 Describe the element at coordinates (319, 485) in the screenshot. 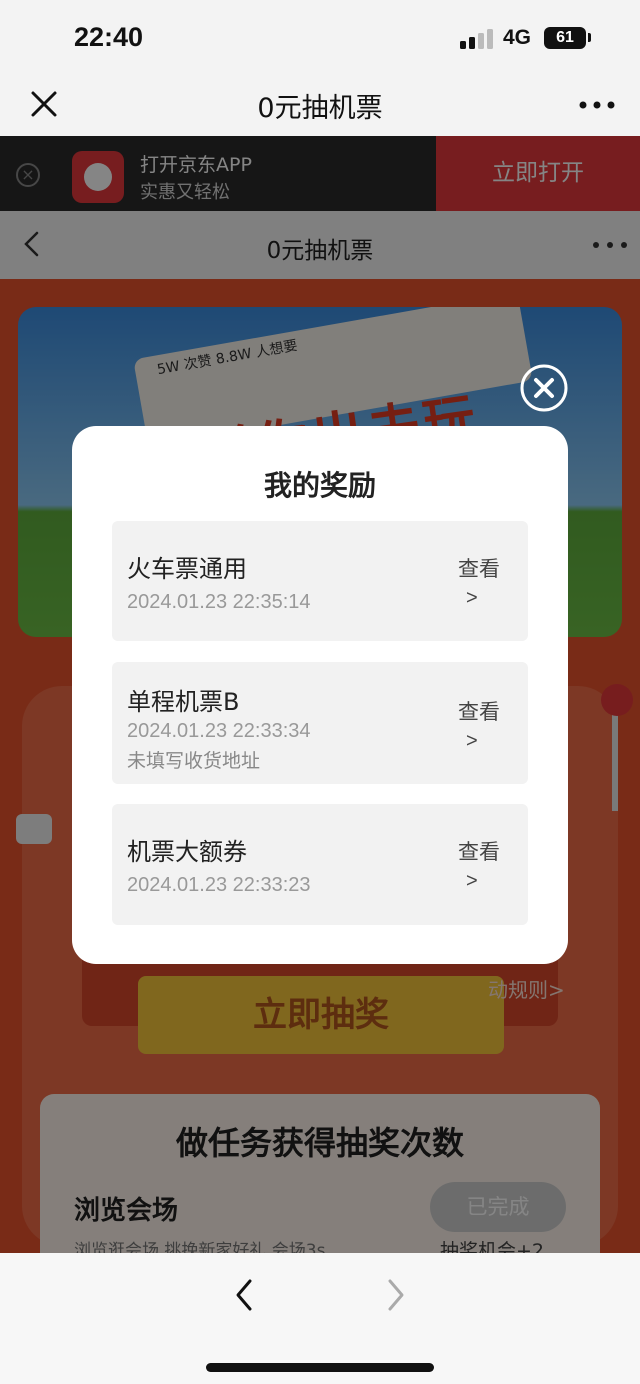

I see `modal-title: 我的奖励` at that location.